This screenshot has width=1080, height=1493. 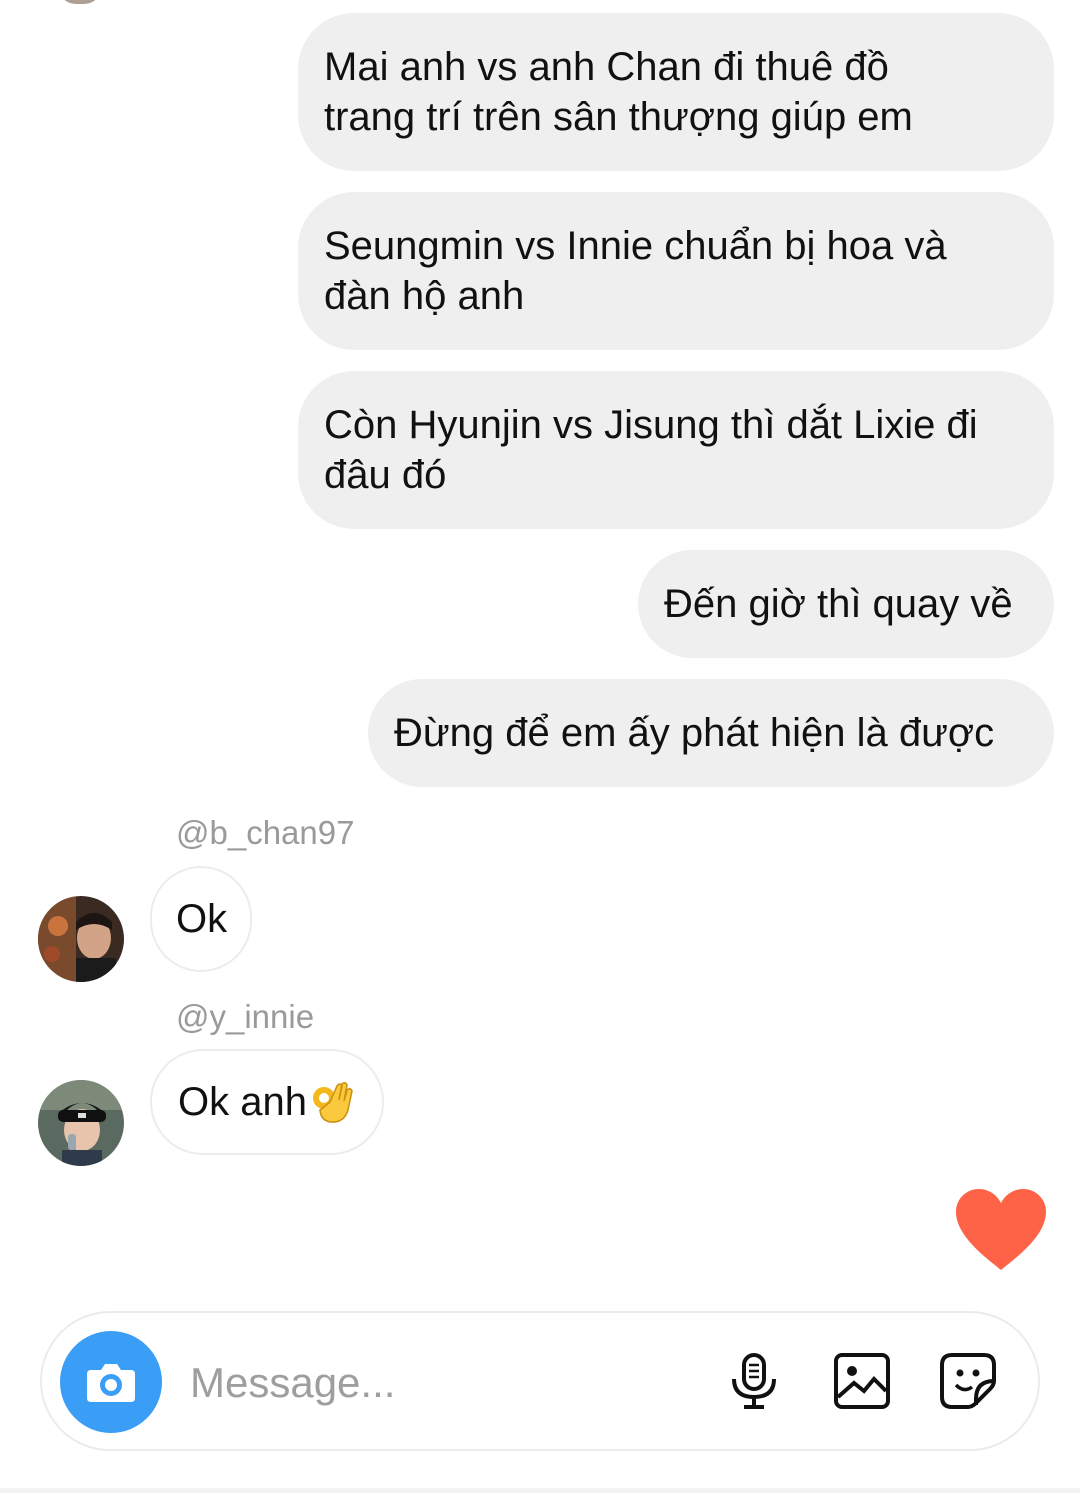 I want to click on camera-button, so click(x=111, y=1382).